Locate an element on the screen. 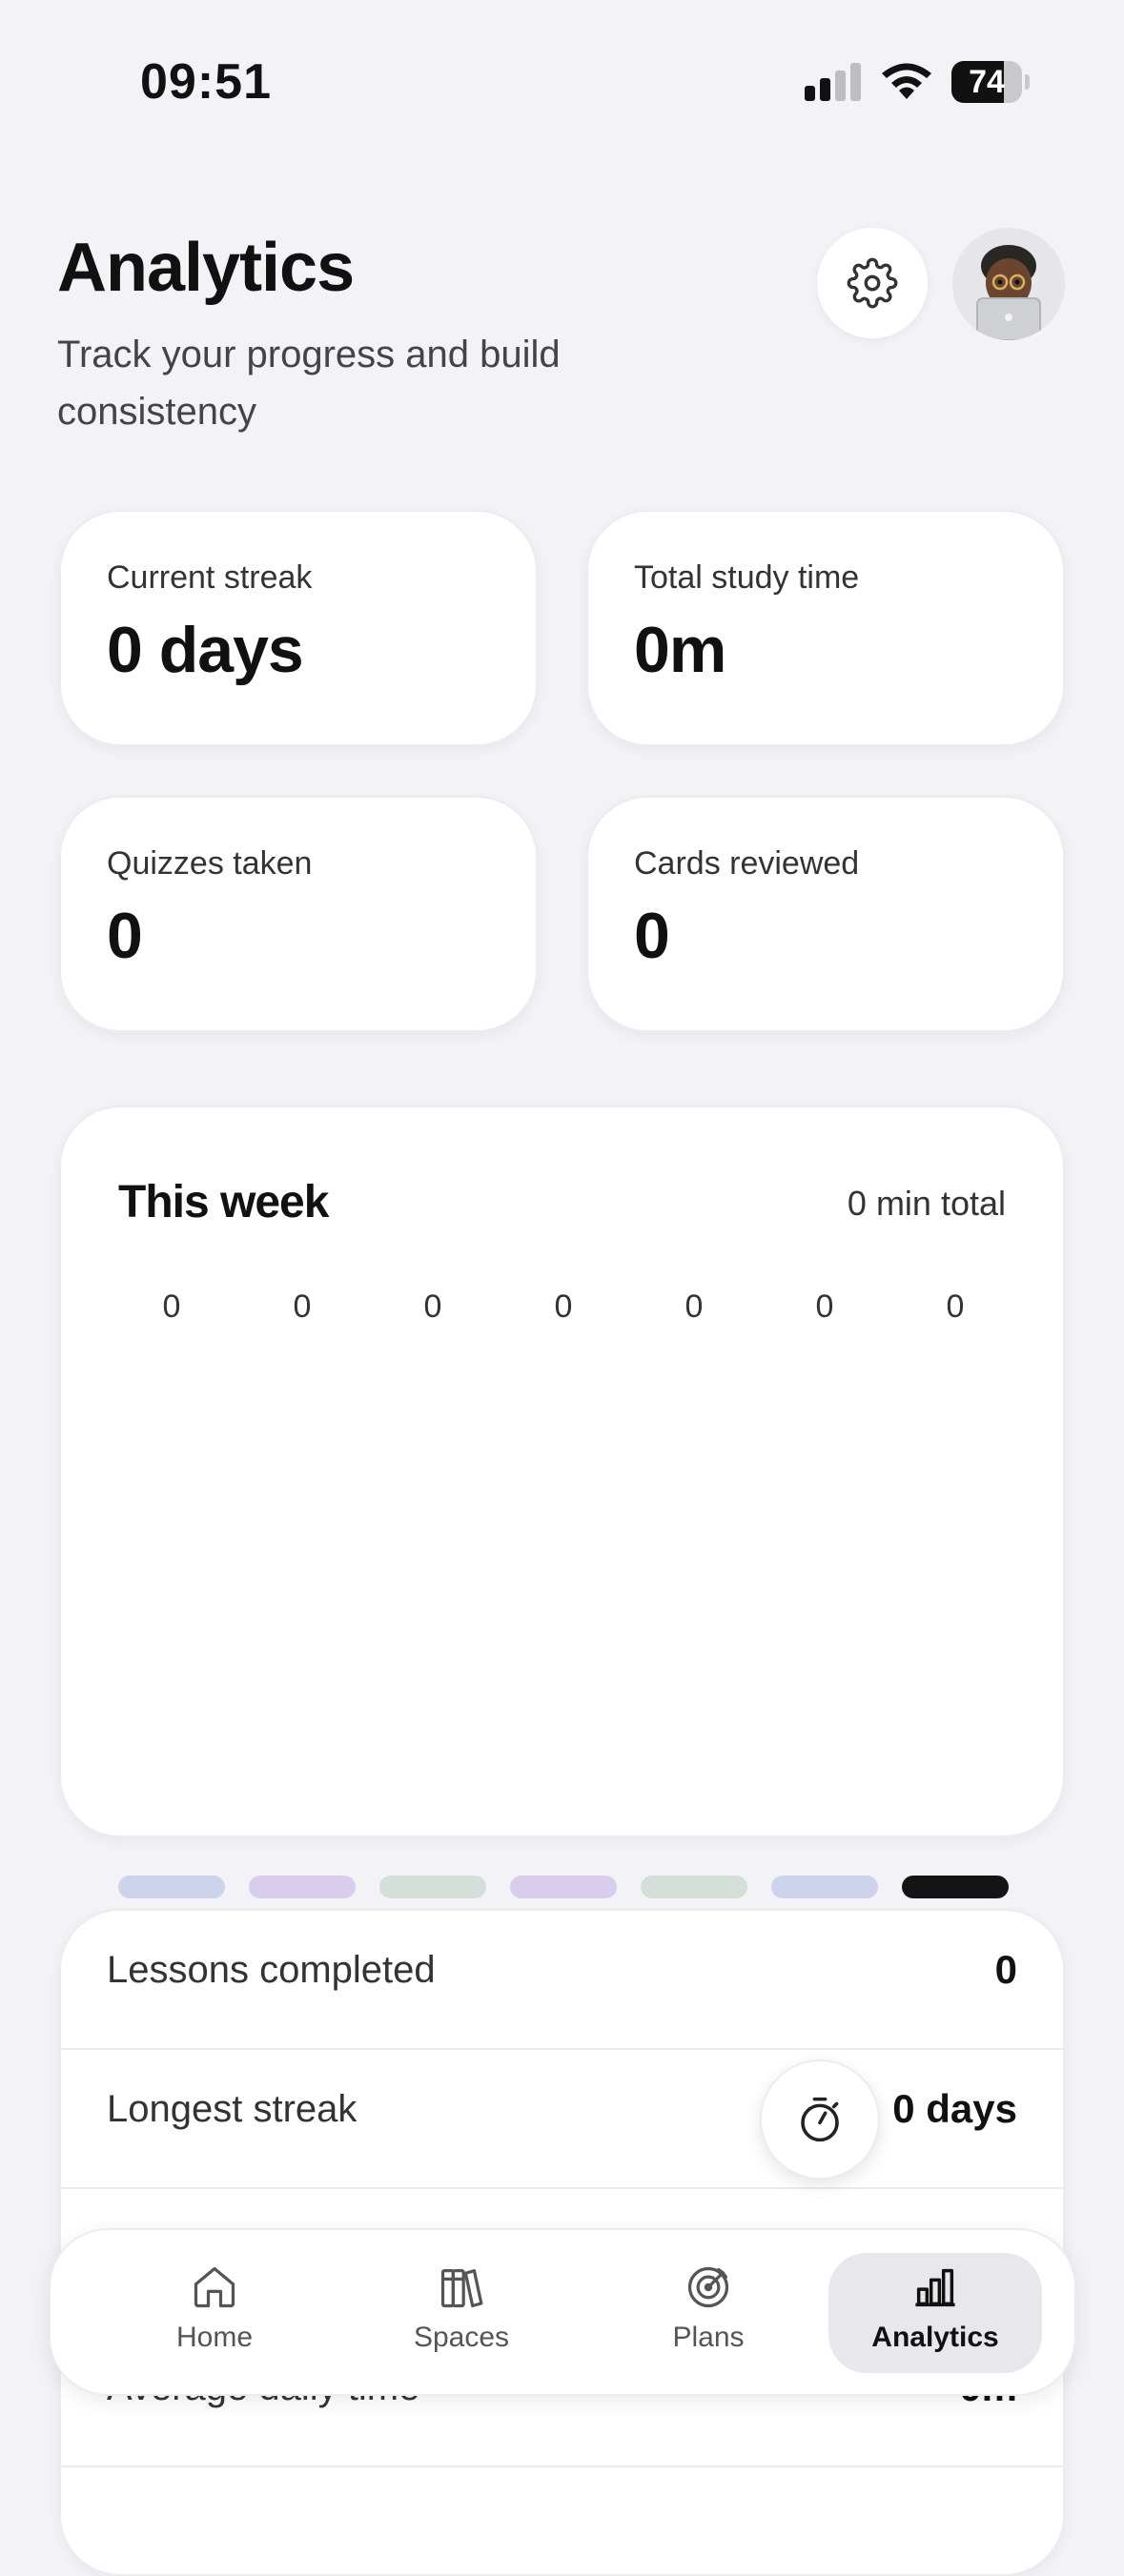 Image resolution: width=1124 pixels, height=2576 pixels. stat-value: 0m is located at coordinates (680, 650).